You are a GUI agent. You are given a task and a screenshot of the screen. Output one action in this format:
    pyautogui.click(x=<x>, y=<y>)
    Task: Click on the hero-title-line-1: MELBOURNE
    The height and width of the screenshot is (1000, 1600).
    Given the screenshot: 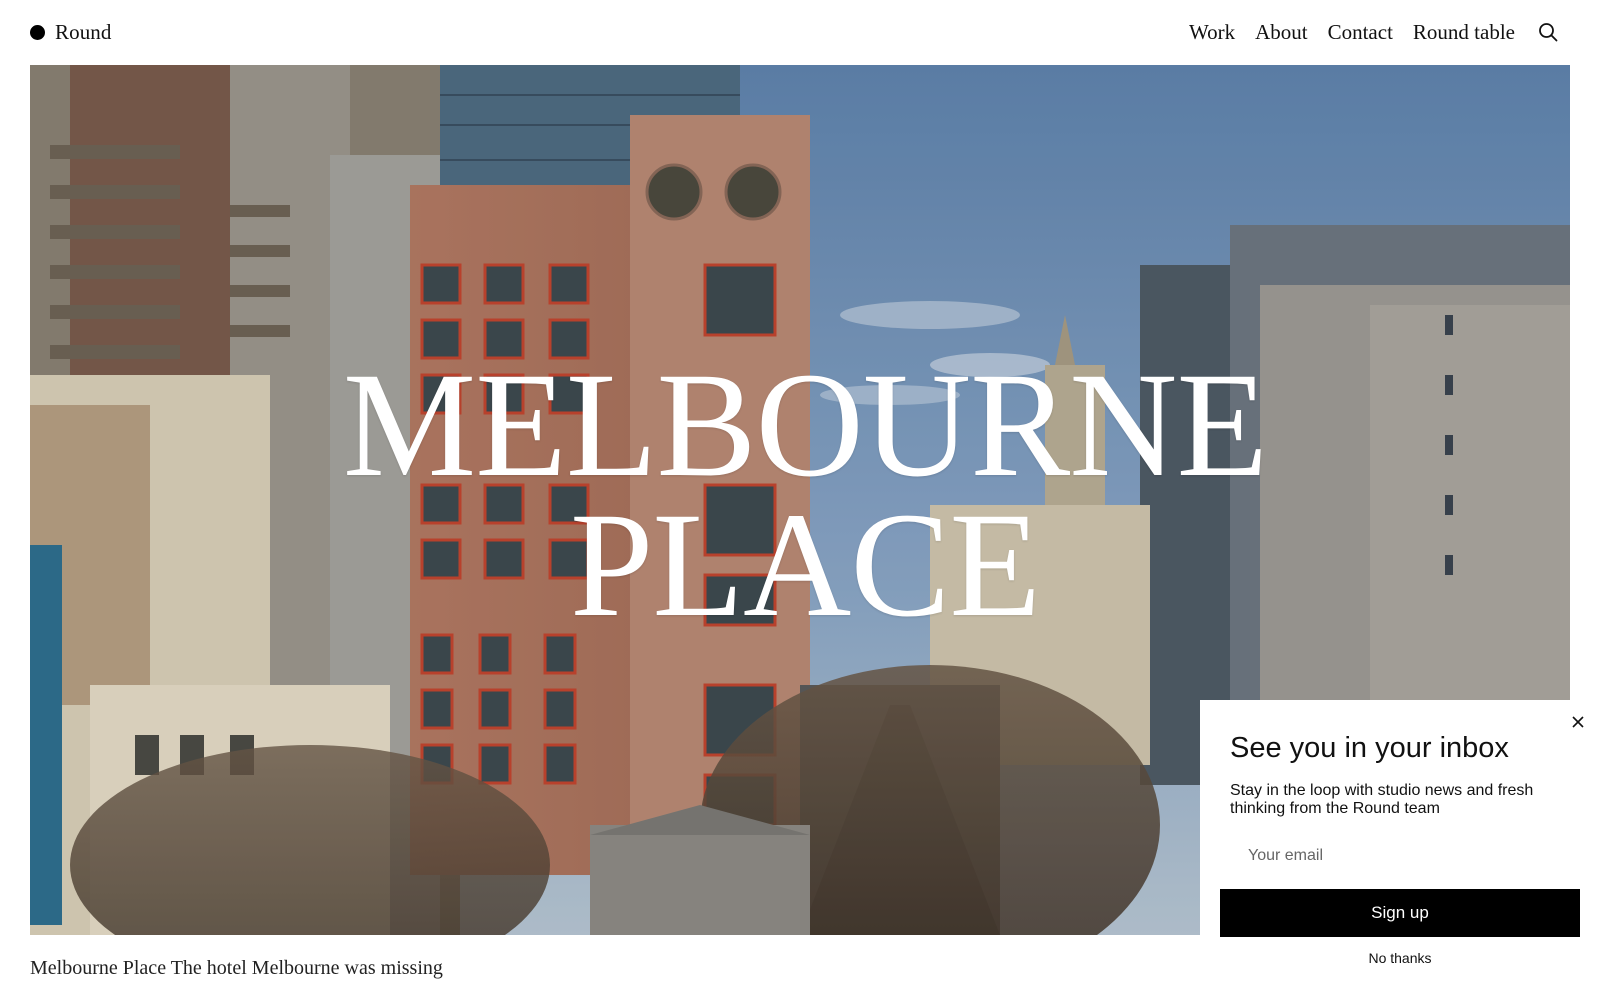 What is the action you would take?
    pyautogui.click(x=805, y=425)
    